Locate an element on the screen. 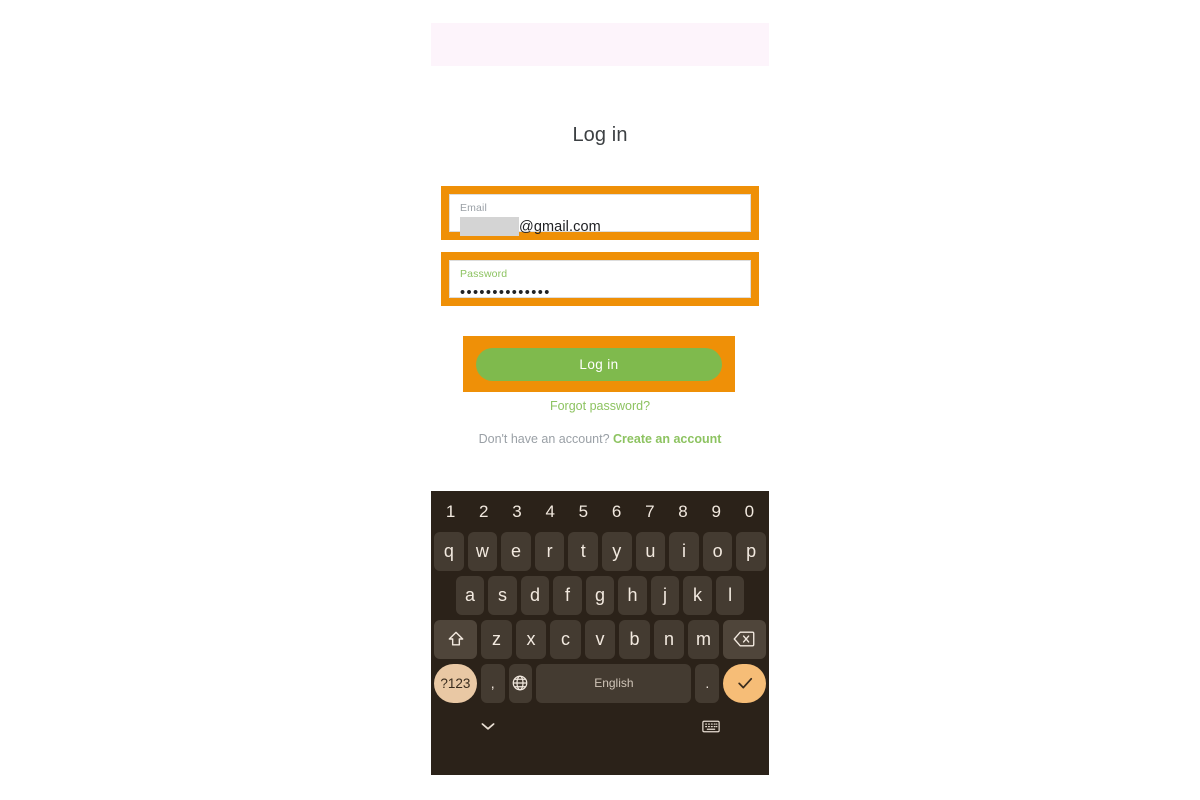 Image resolution: width=1200 pixels, height=800 pixels. key-0: 0 is located at coordinates (749, 512).